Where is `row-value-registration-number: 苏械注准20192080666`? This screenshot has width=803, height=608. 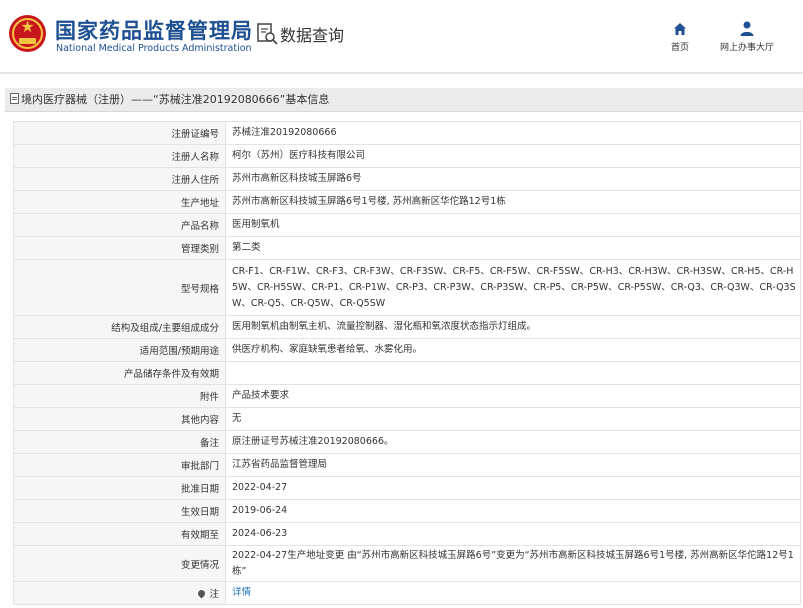
row-value-registration-number: 苏械注准20192080666 is located at coordinates (513, 133).